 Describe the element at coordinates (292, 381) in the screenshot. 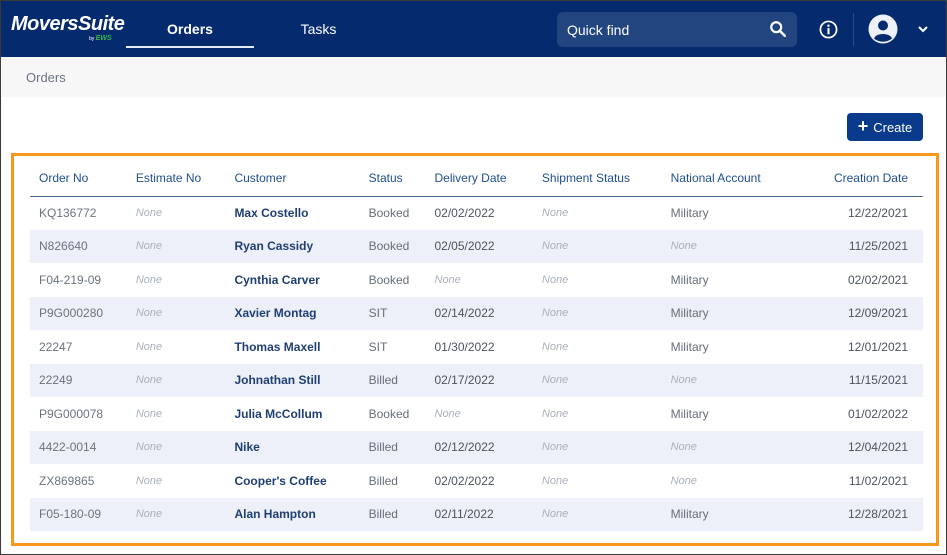

I see `cell-customer: Johnathan Still` at that location.